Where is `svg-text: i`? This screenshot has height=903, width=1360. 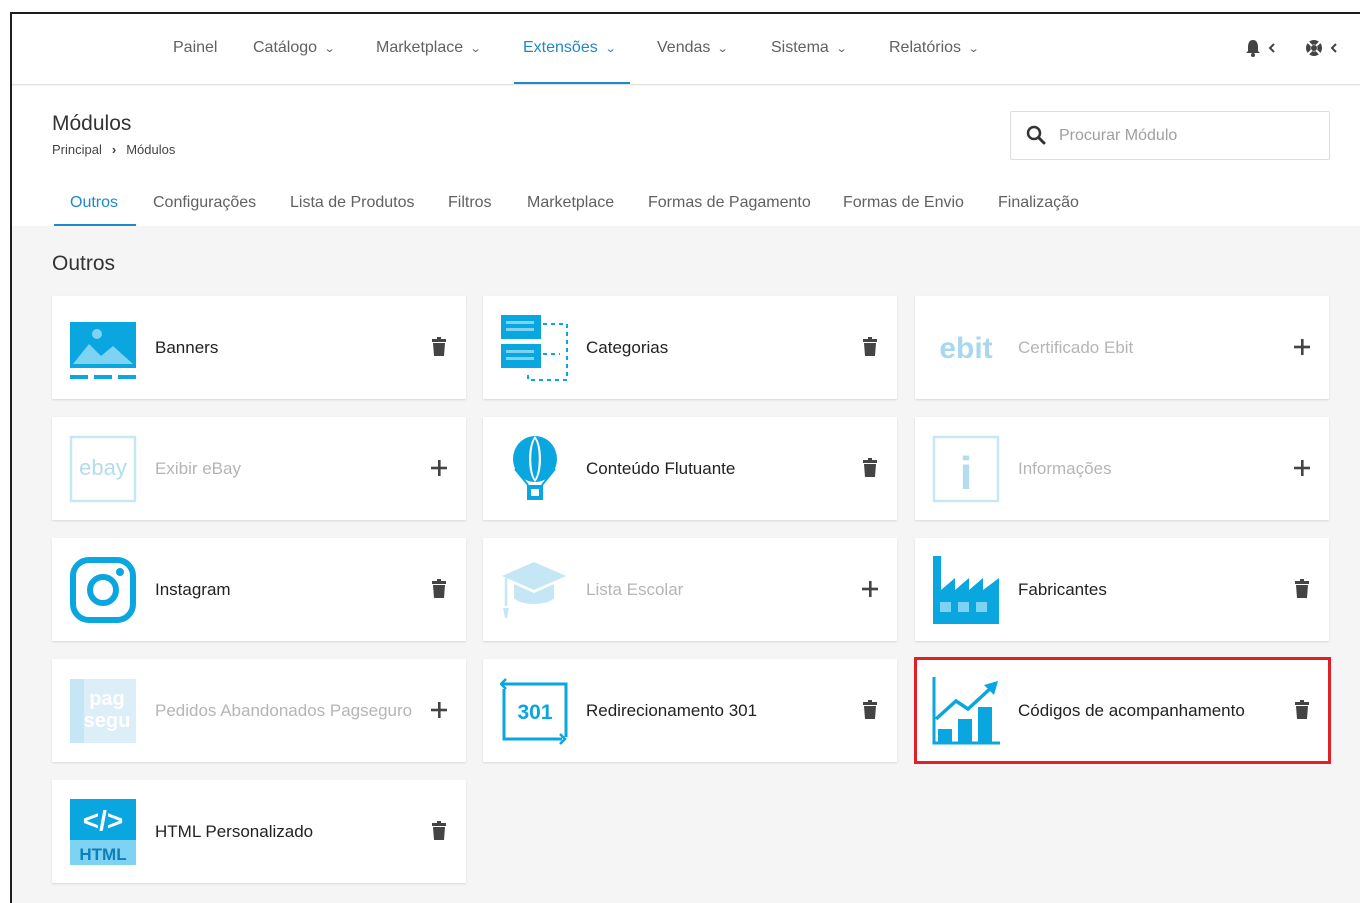
svg-text: i is located at coordinates (966, 473).